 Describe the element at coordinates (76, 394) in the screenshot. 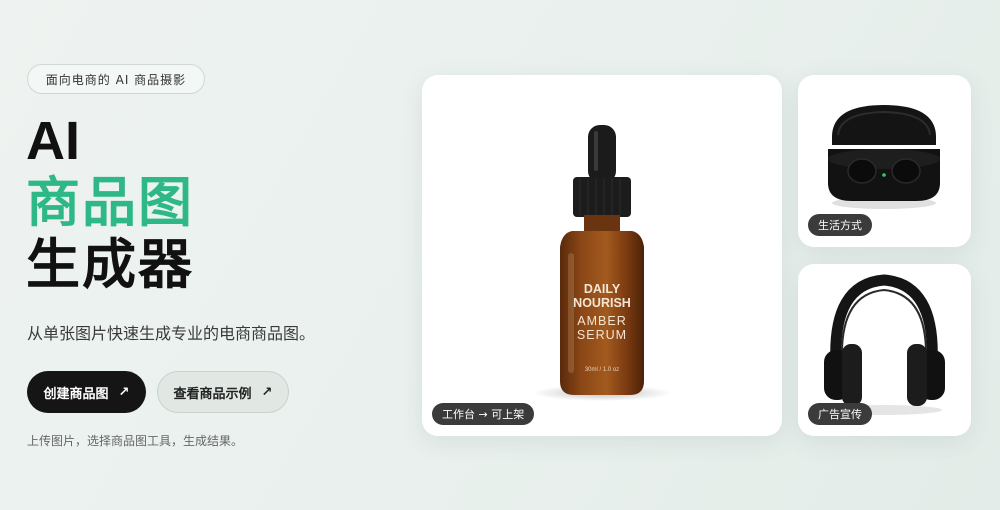

I see `create-button-label: 创建商品图` at that location.